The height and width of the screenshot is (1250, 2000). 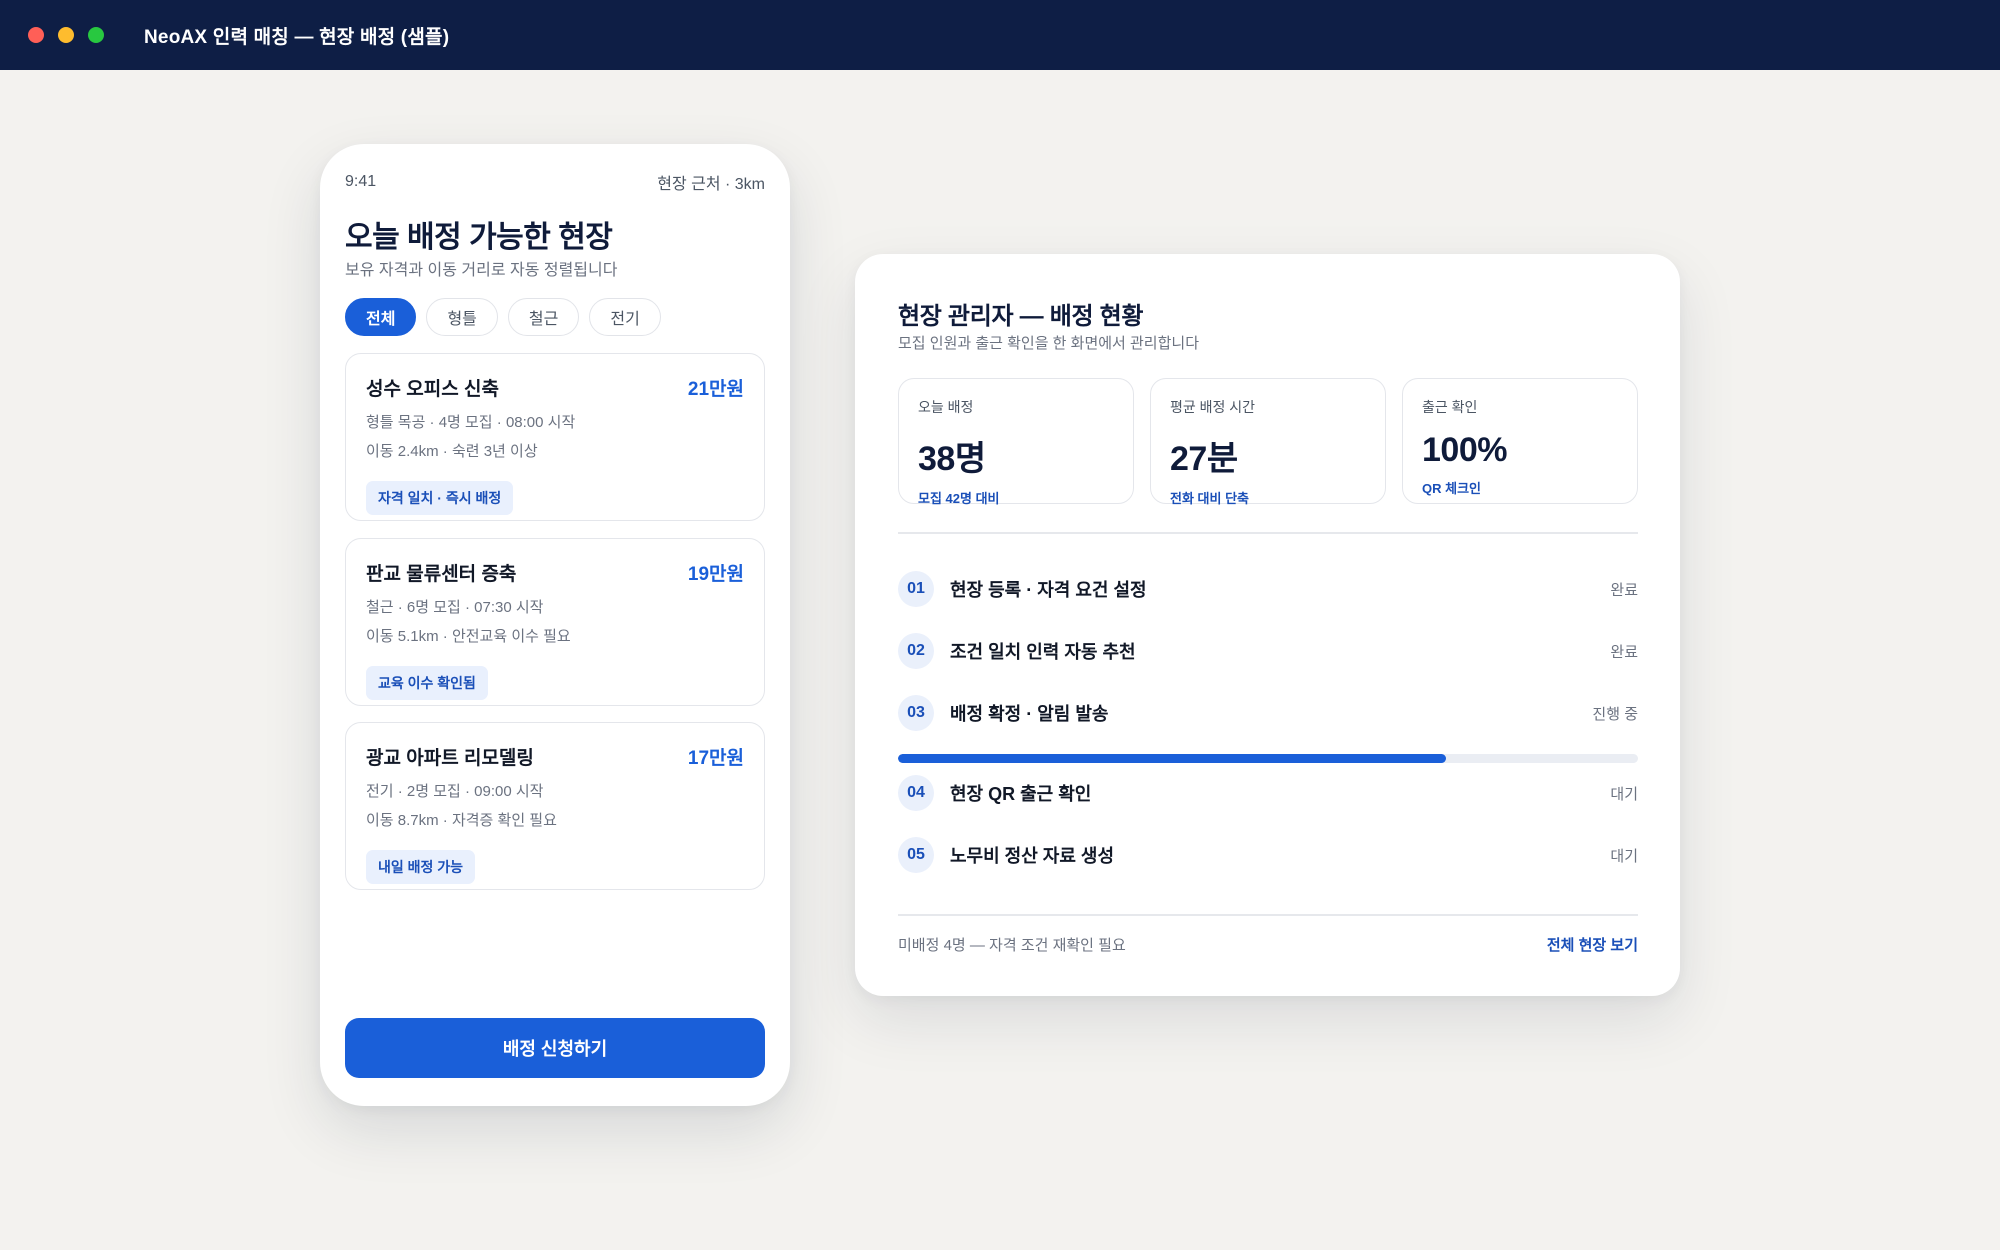 What do you see at coordinates (455, 607) in the screenshot?
I see `job-detail: 철근 · 6명 모집 · 07:30 시작` at bounding box center [455, 607].